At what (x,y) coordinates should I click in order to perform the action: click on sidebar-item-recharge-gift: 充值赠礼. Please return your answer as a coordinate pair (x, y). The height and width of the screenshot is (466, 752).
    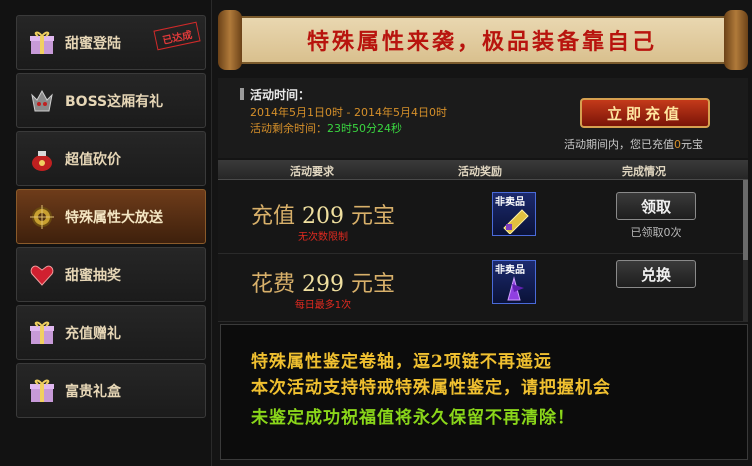
    Looking at the image, I should click on (111, 332).